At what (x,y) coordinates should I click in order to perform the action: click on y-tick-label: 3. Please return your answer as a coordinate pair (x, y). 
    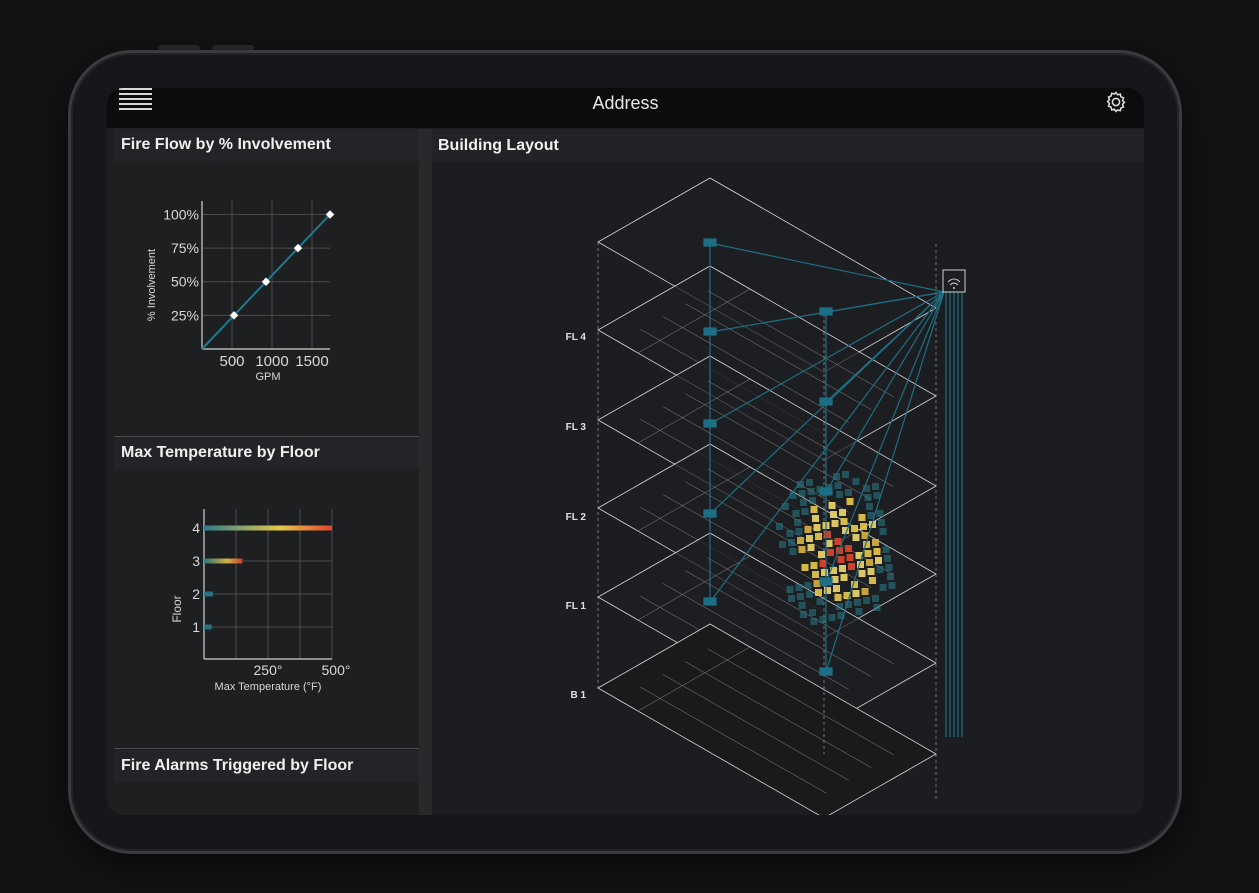
    Looking at the image, I should click on (196, 561).